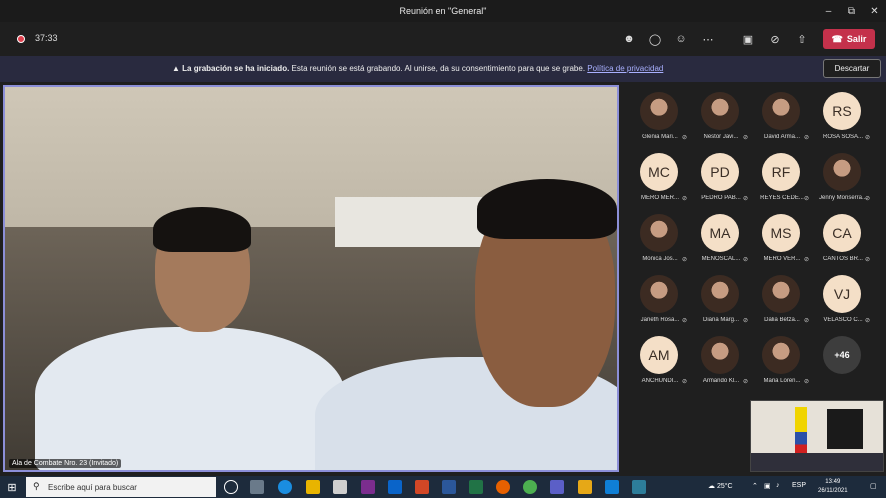  I want to click on more-participants-button: +46, so click(842, 355).